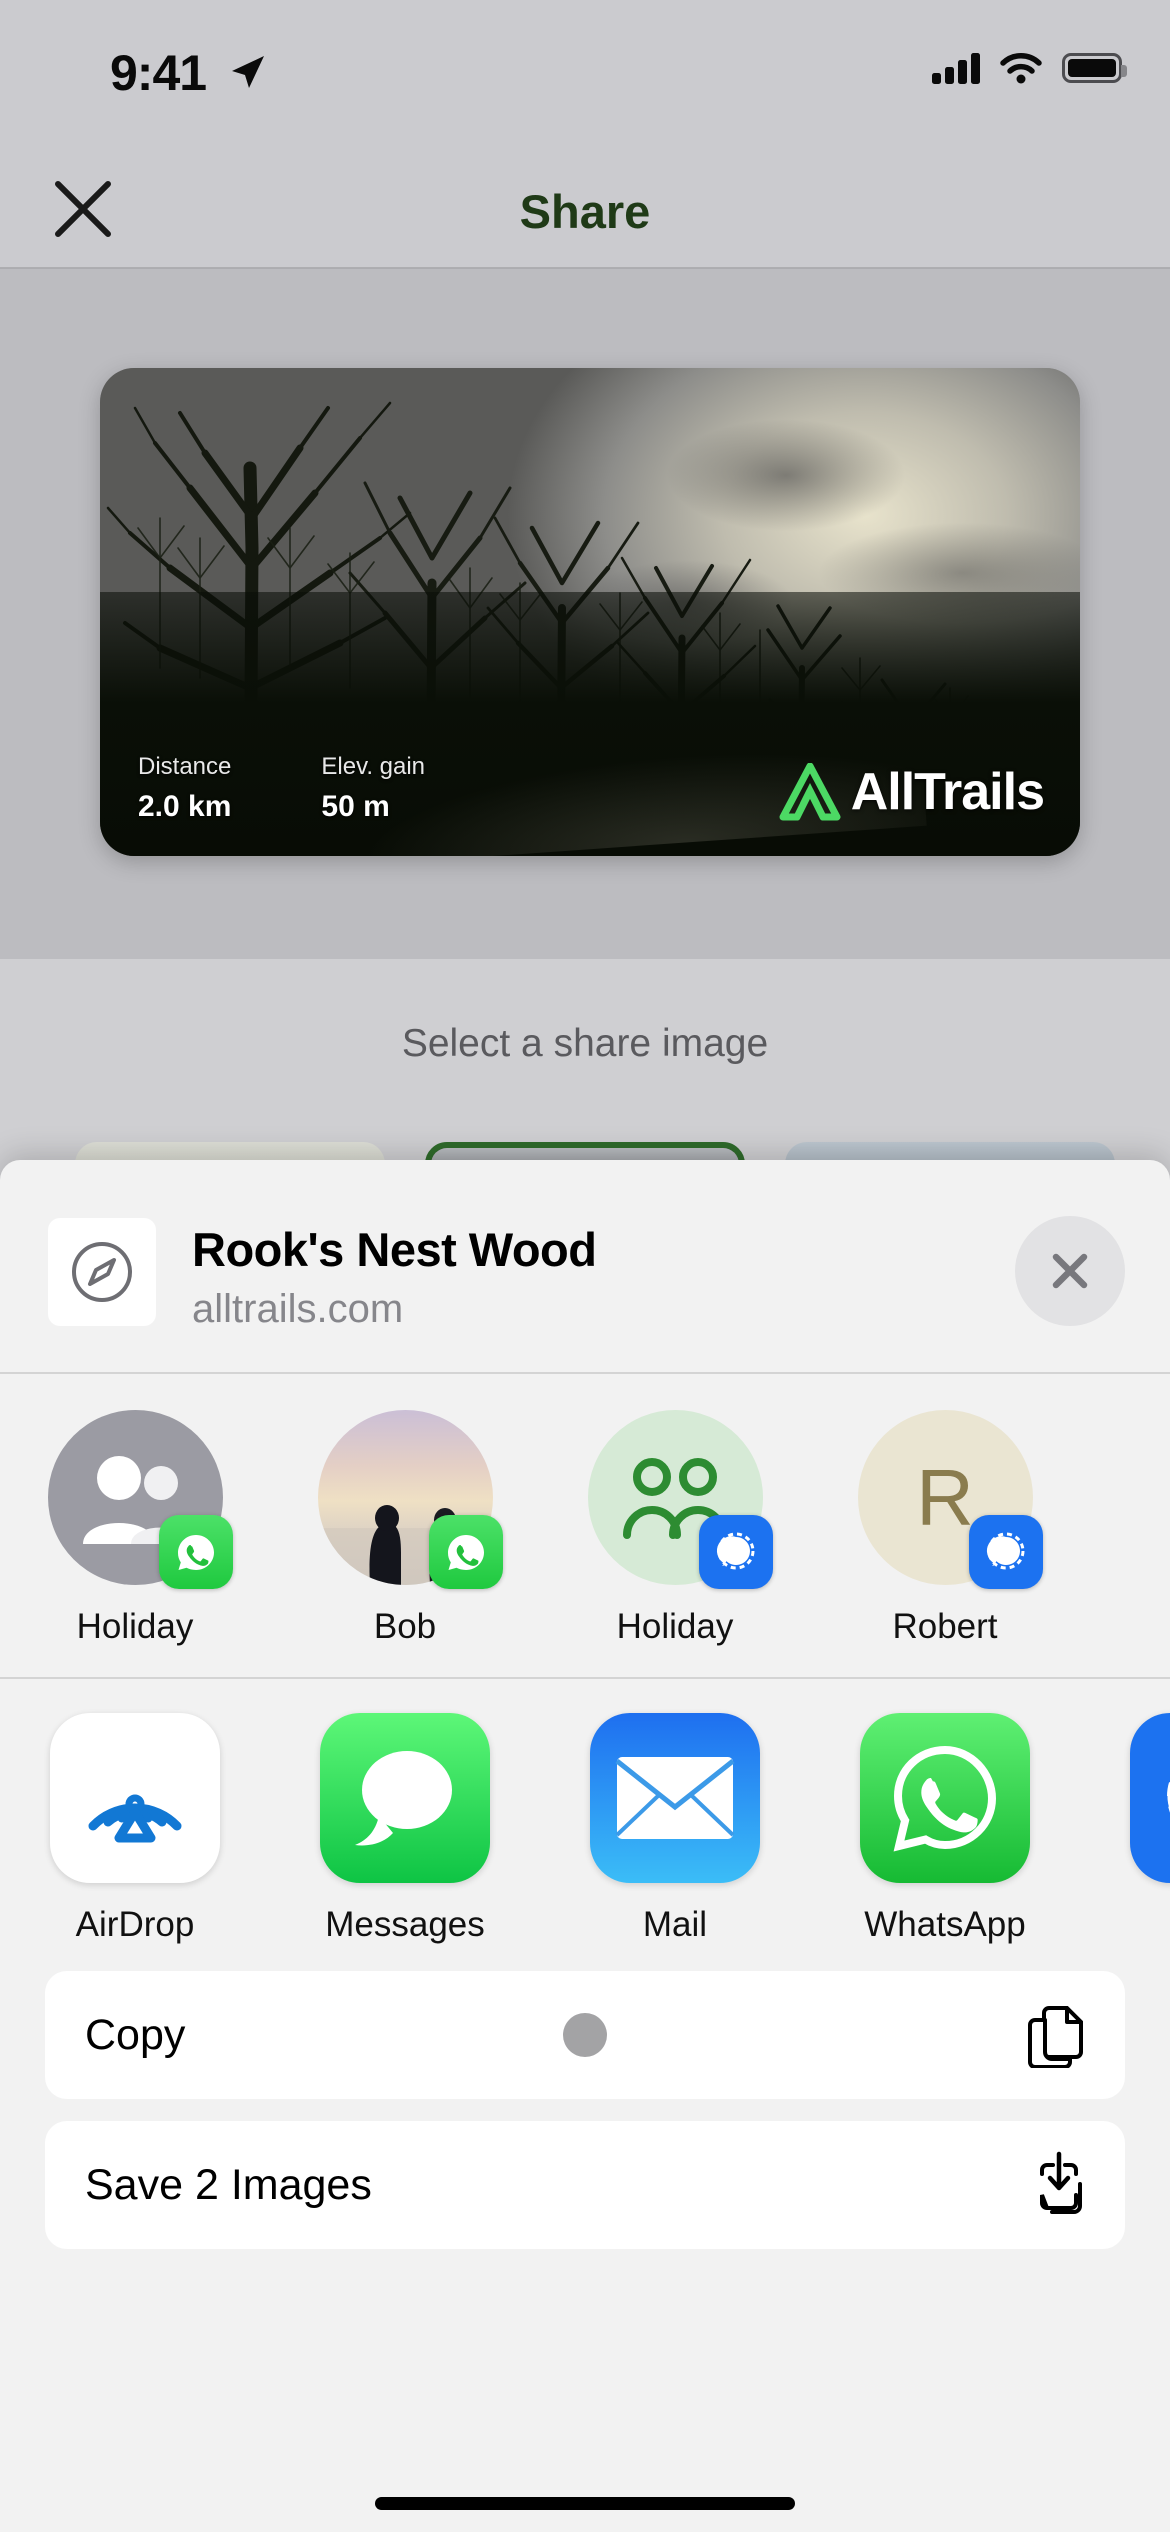  I want to click on messages-icon, so click(405, 1798).